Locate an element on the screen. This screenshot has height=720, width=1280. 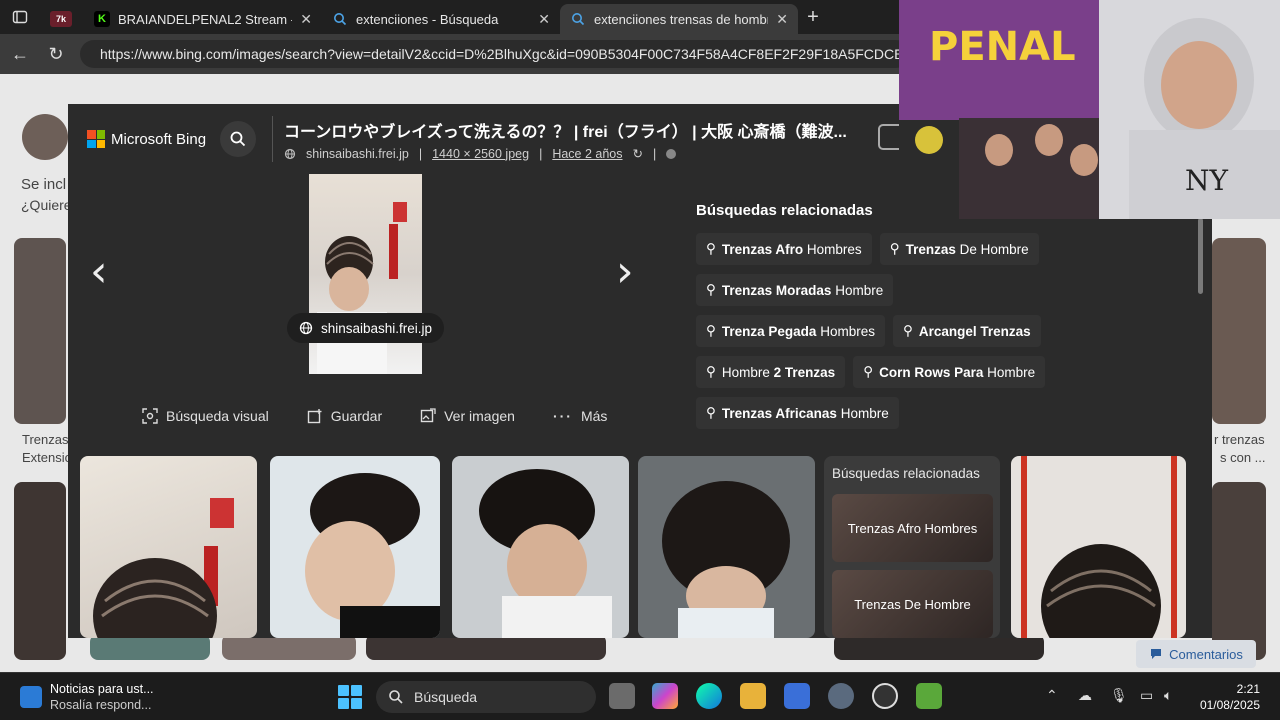
related-chip: ⚲ Trenzas Africanas Hombre is located at coordinates (797, 413).